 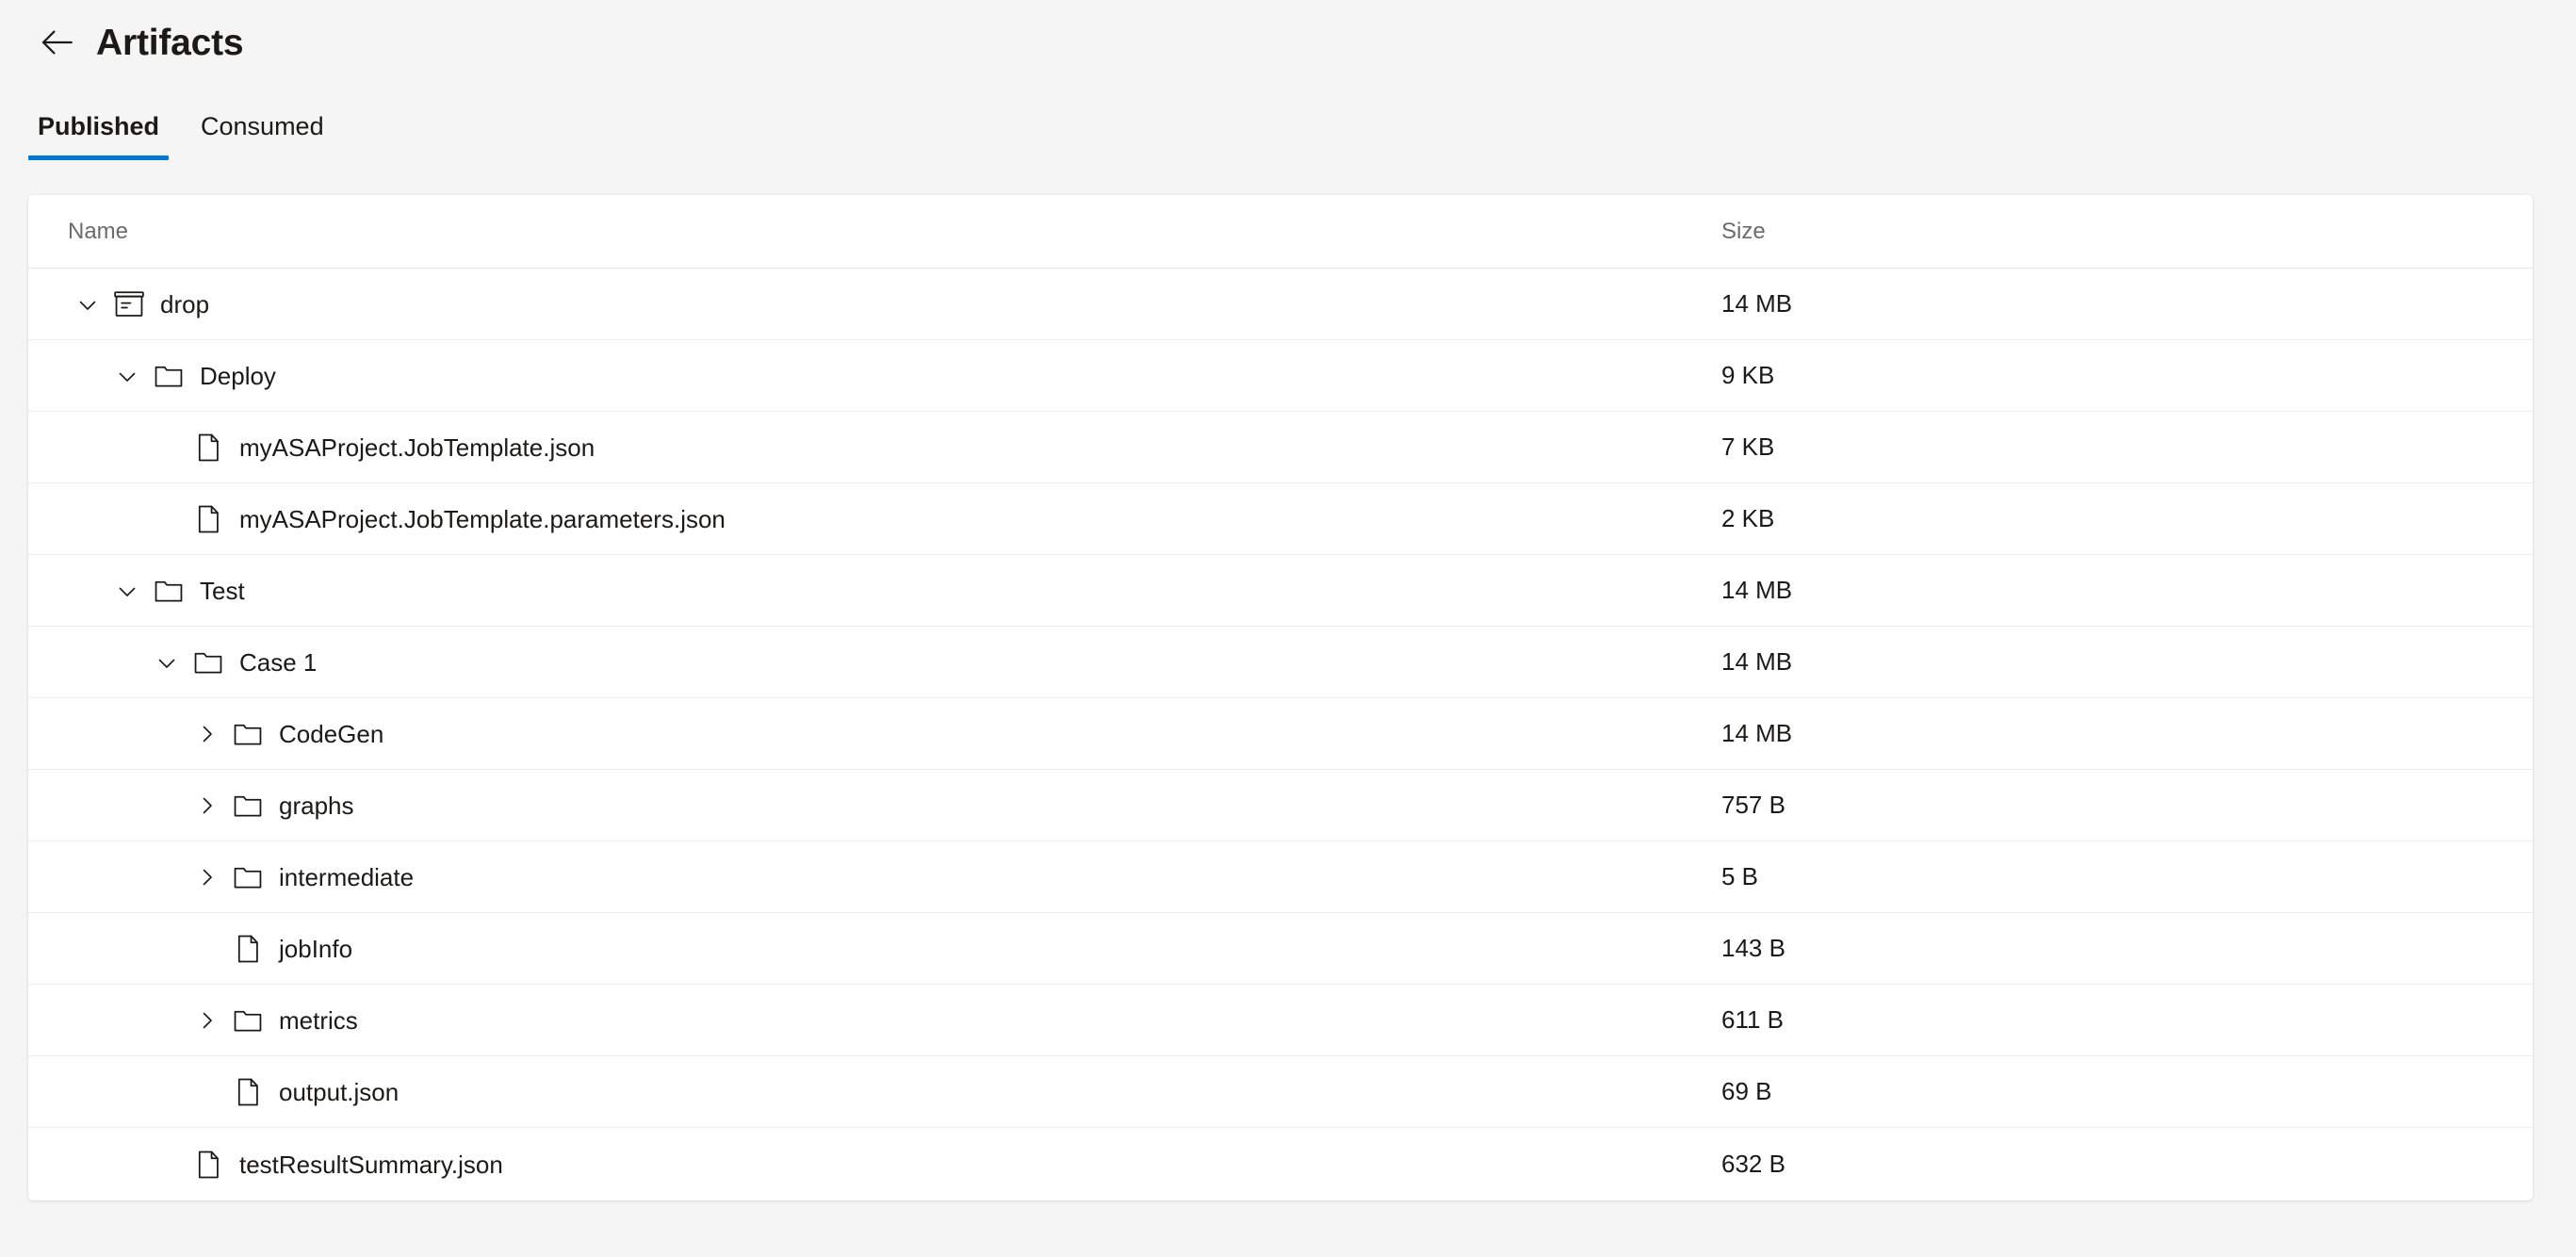 I want to click on row-size-label: 143 B, so click(x=1753, y=948).